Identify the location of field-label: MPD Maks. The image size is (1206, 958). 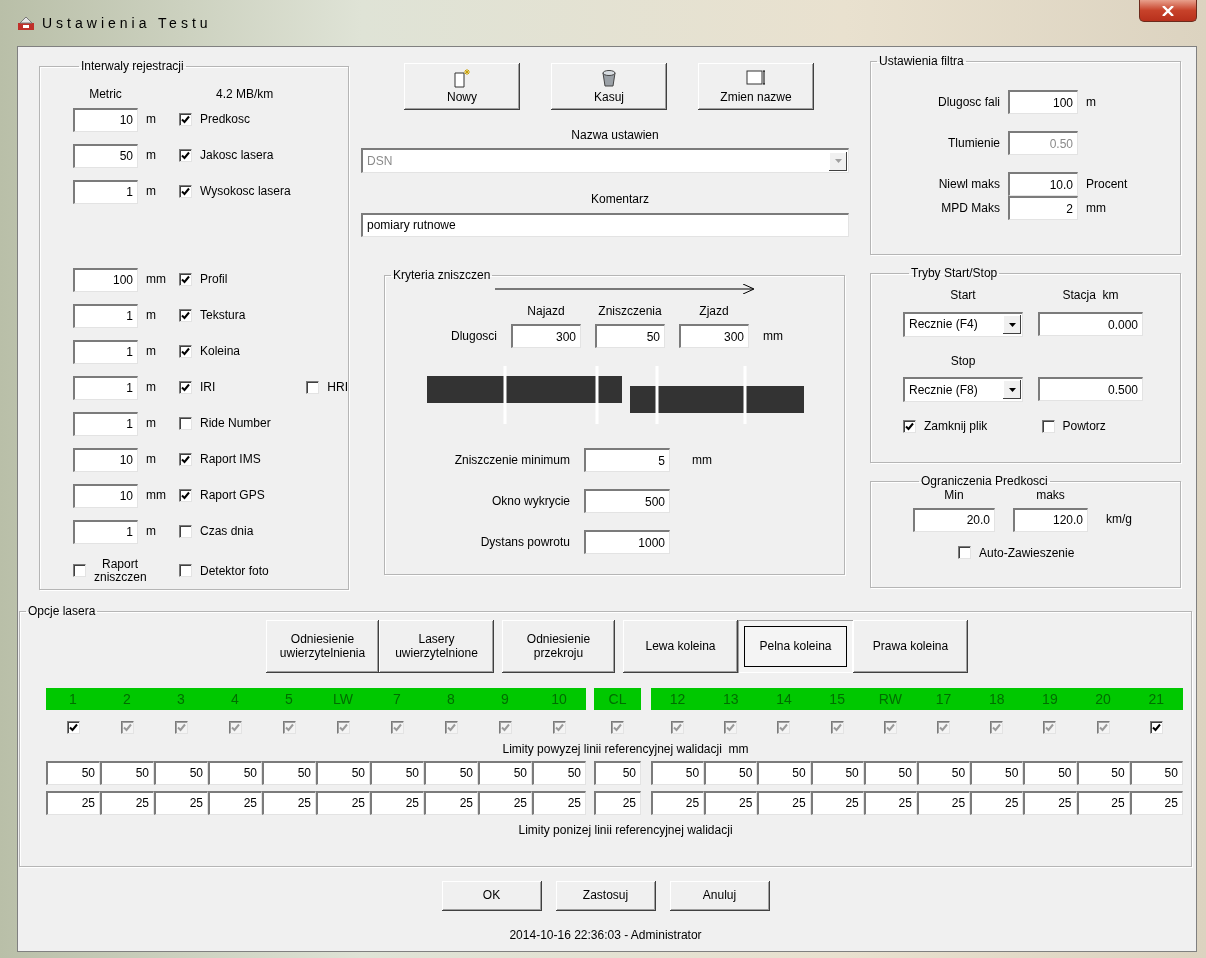
(970, 208).